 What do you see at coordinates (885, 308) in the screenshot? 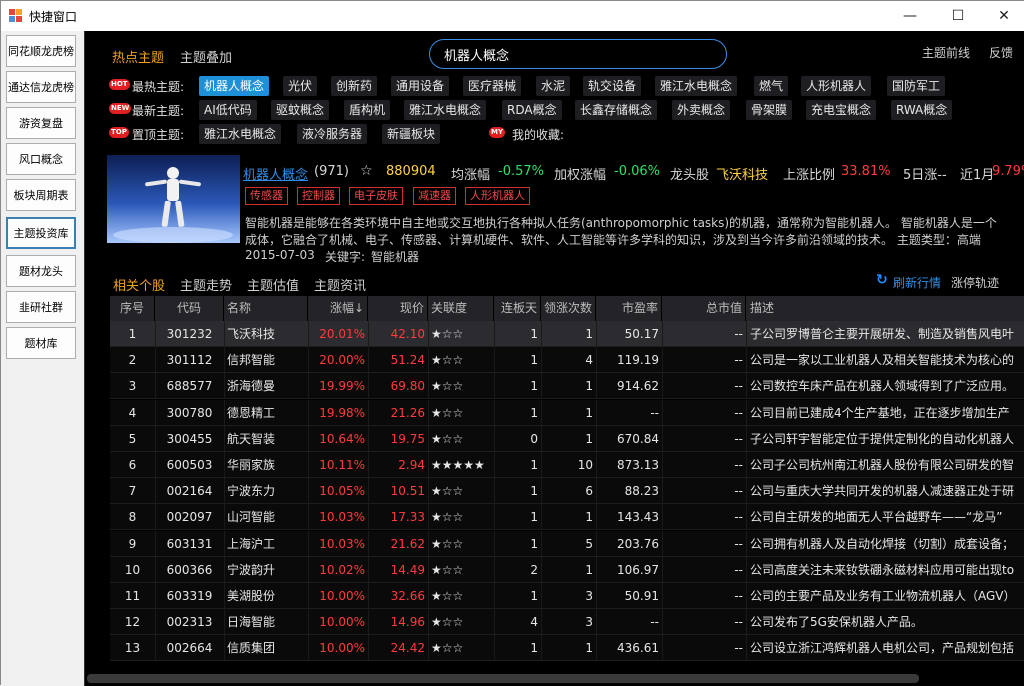
I see `col-description: 描述` at bounding box center [885, 308].